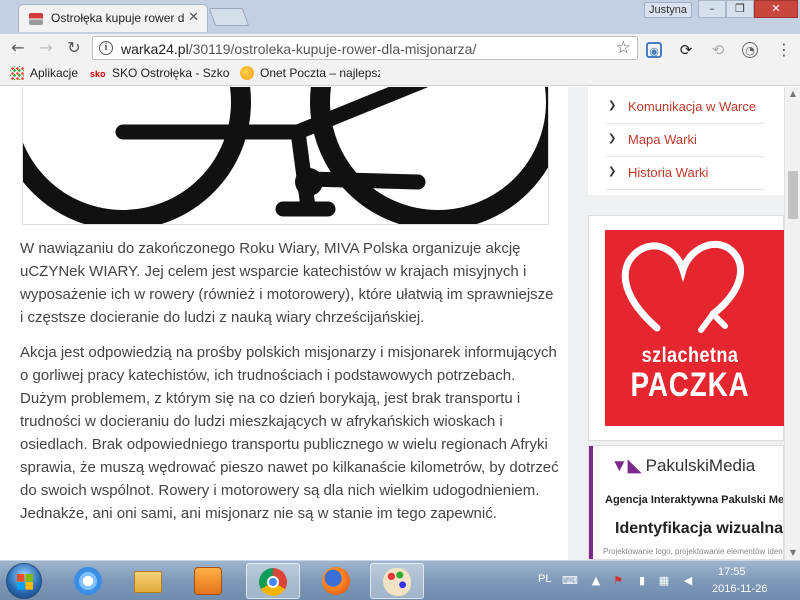 Image resolution: width=800 pixels, height=600 pixels. Describe the element at coordinates (36, 19) in the screenshot. I see `site-favicon-icon` at that location.